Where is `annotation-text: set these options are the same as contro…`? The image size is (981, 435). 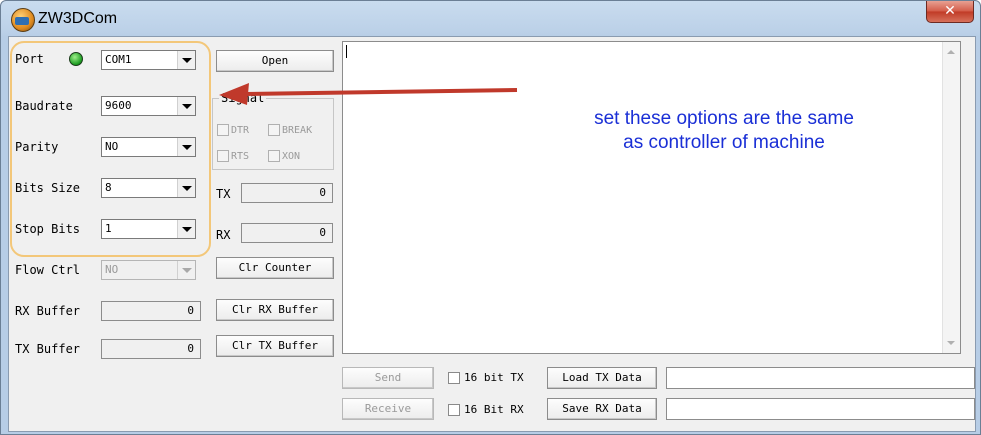
annotation-text: set these options are the same as contro… is located at coordinates (724, 131).